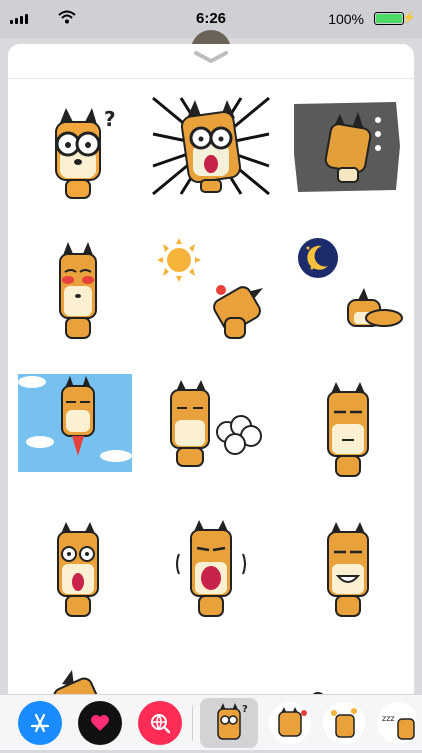 The image size is (422, 753). What do you see at coordinates (211, 294) in the screenshot?
I see `sticker-dog-sun` at bounding box center [211, 294].